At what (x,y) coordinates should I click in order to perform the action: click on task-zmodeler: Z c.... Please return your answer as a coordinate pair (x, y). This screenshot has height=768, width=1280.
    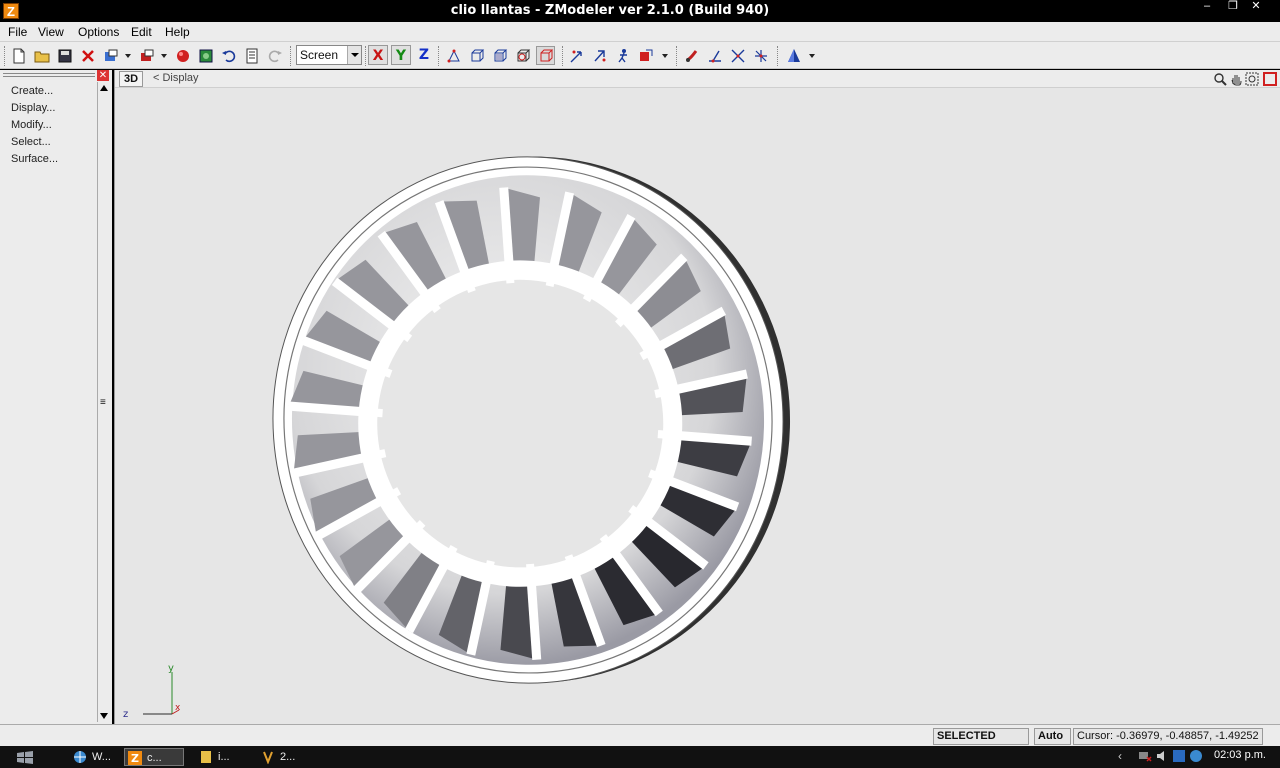
    Looking at the image, I should click on (154, 757).